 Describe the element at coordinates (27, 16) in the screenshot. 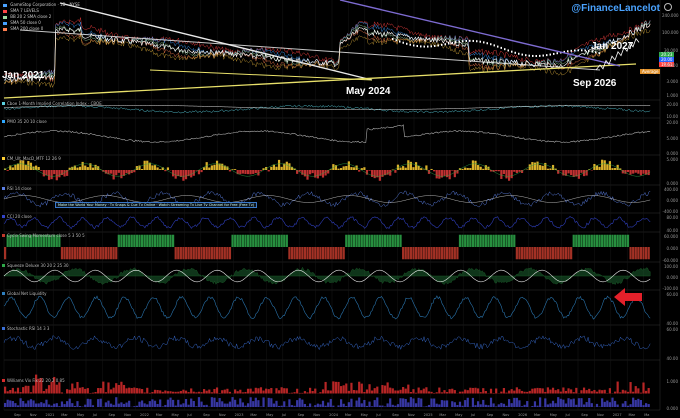

I see `indicator-legend-1: BB 20 2 SMA close 2` at that location.